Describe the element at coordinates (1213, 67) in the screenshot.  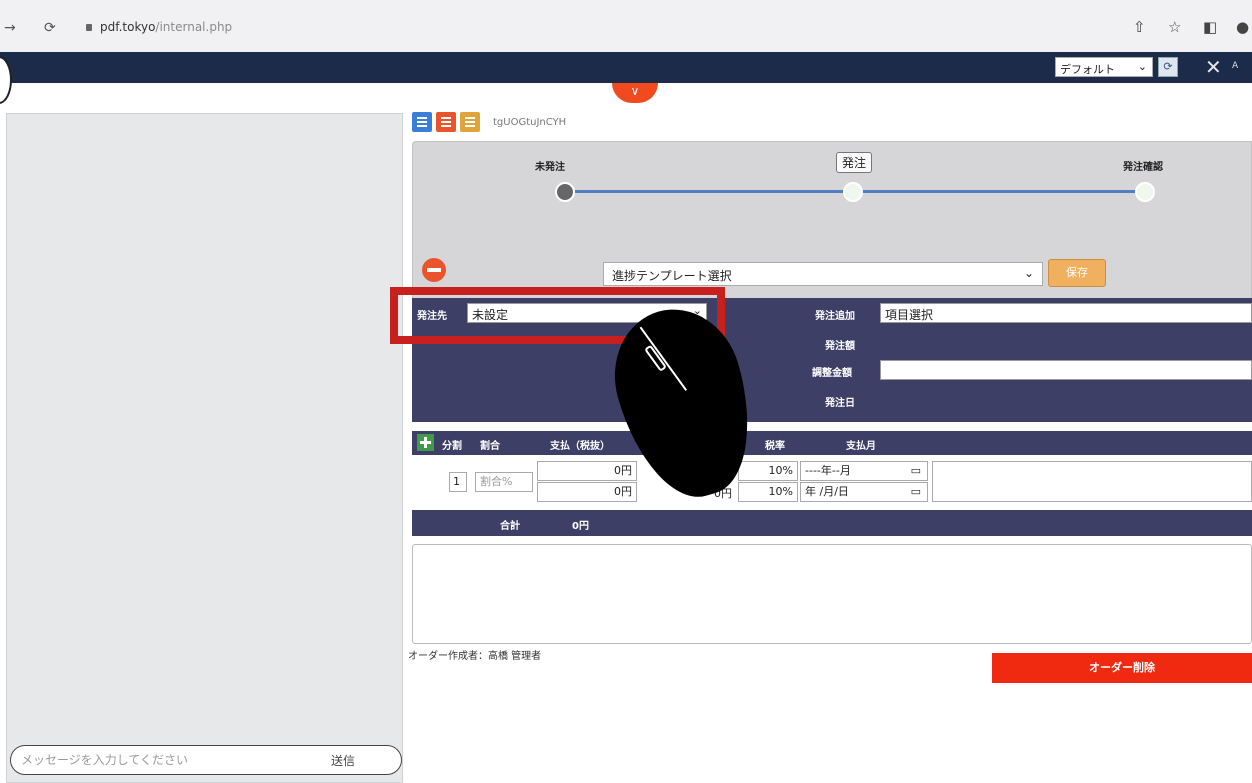
I see `logo: ✕` at that location.